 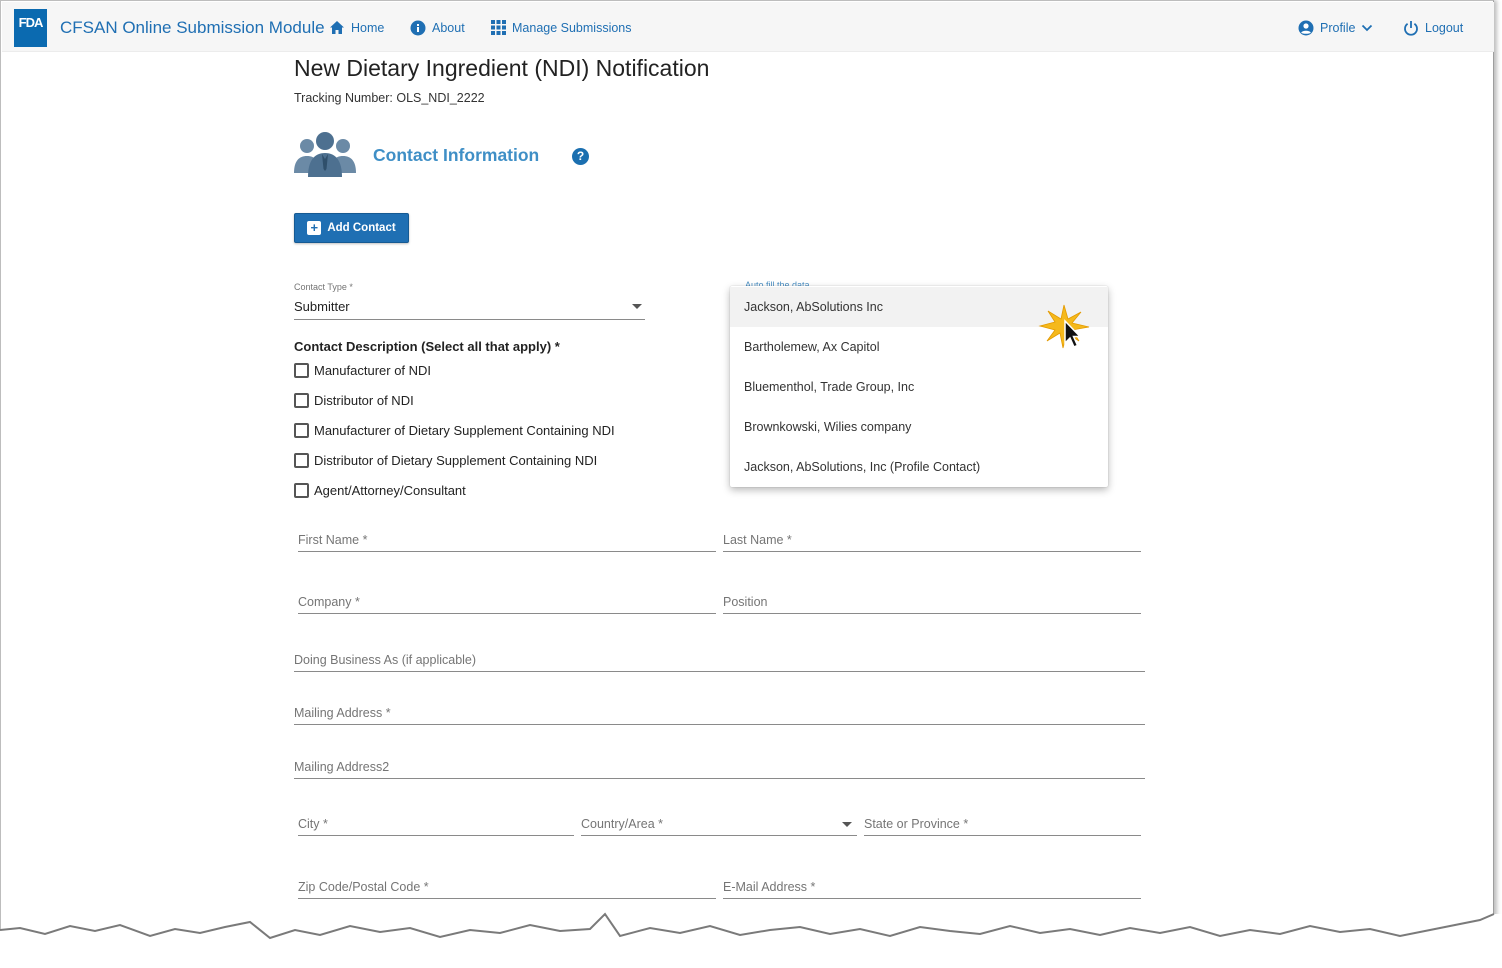 What do you see at coordinates (751, 940) in the screenshot?
I see `torn-edge-decoration` at bounding box center [751, 940].